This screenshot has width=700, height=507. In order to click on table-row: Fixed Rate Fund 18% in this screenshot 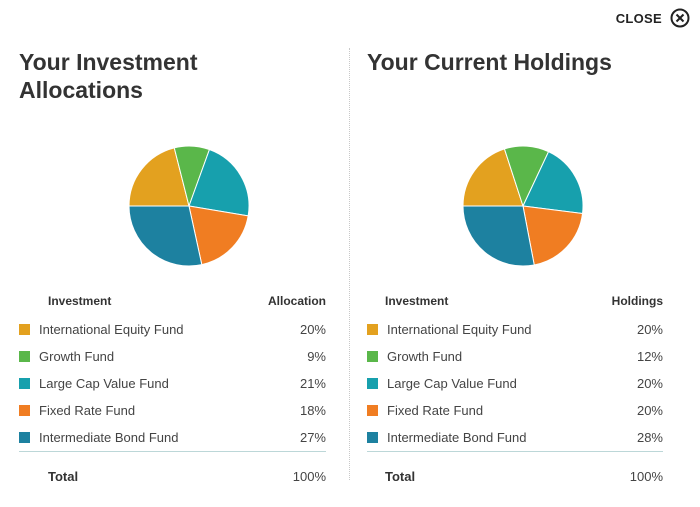, I will do `click(172, 410)`.